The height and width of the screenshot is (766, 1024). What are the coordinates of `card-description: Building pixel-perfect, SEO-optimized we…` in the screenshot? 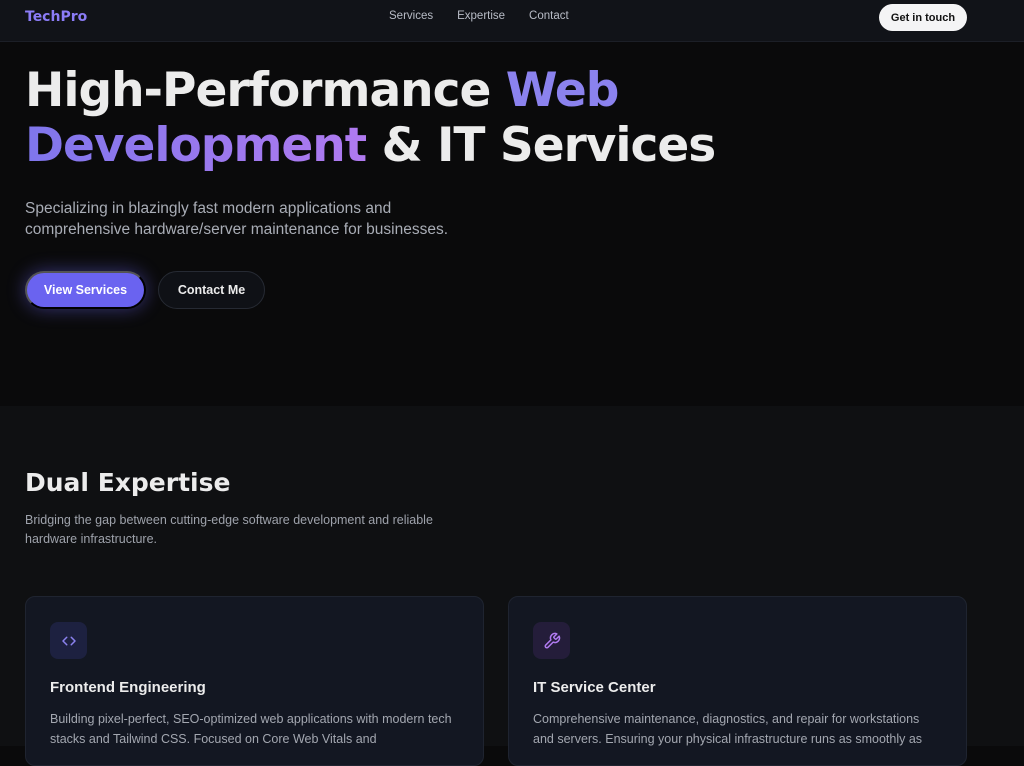 It's located at (251, 729).